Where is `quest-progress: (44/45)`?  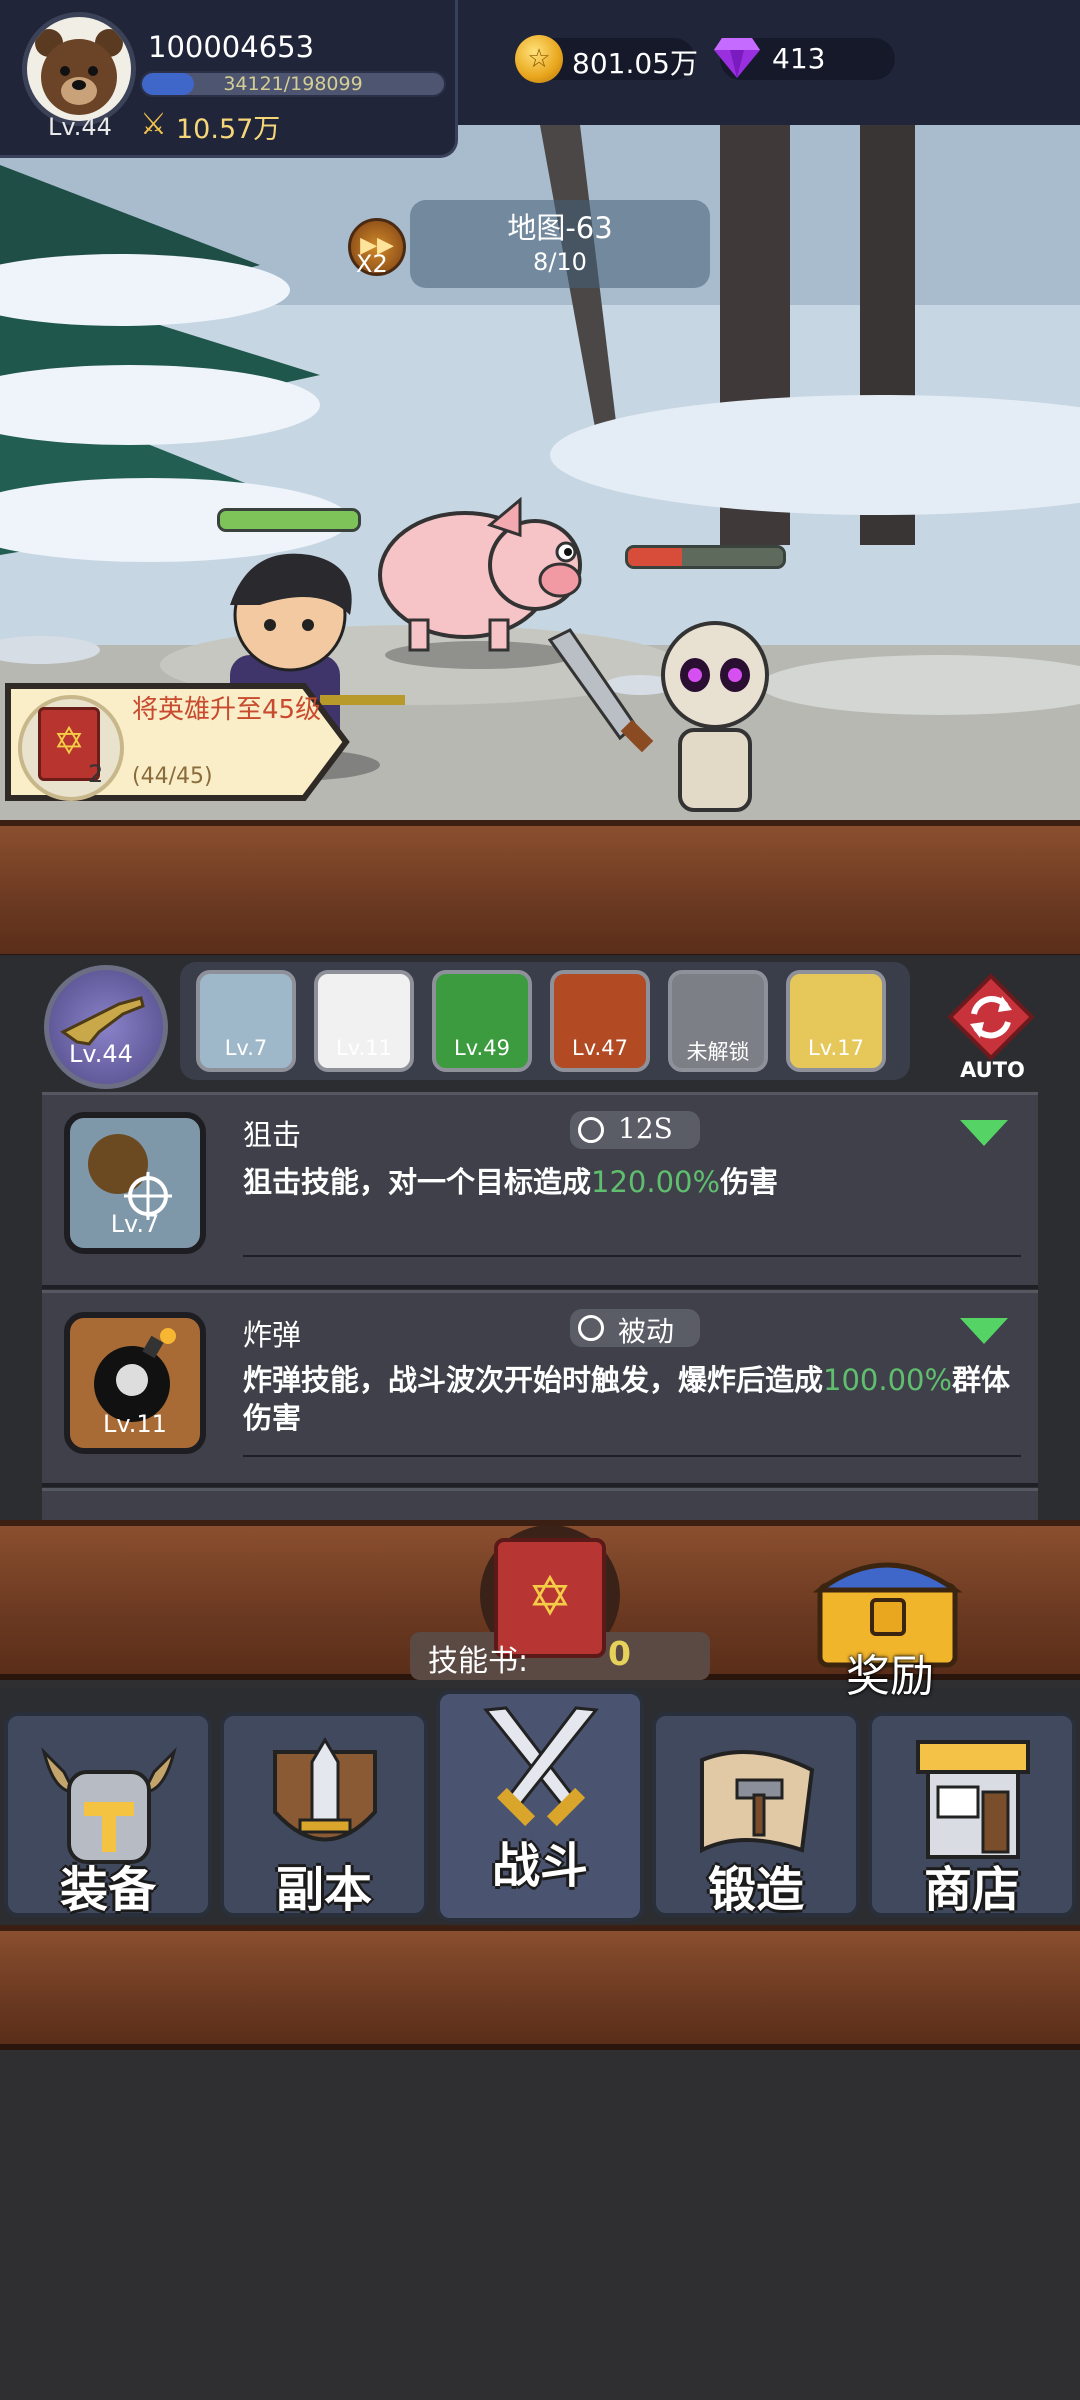
quest-progress: (44/45) is located at coordinates (172, 776).